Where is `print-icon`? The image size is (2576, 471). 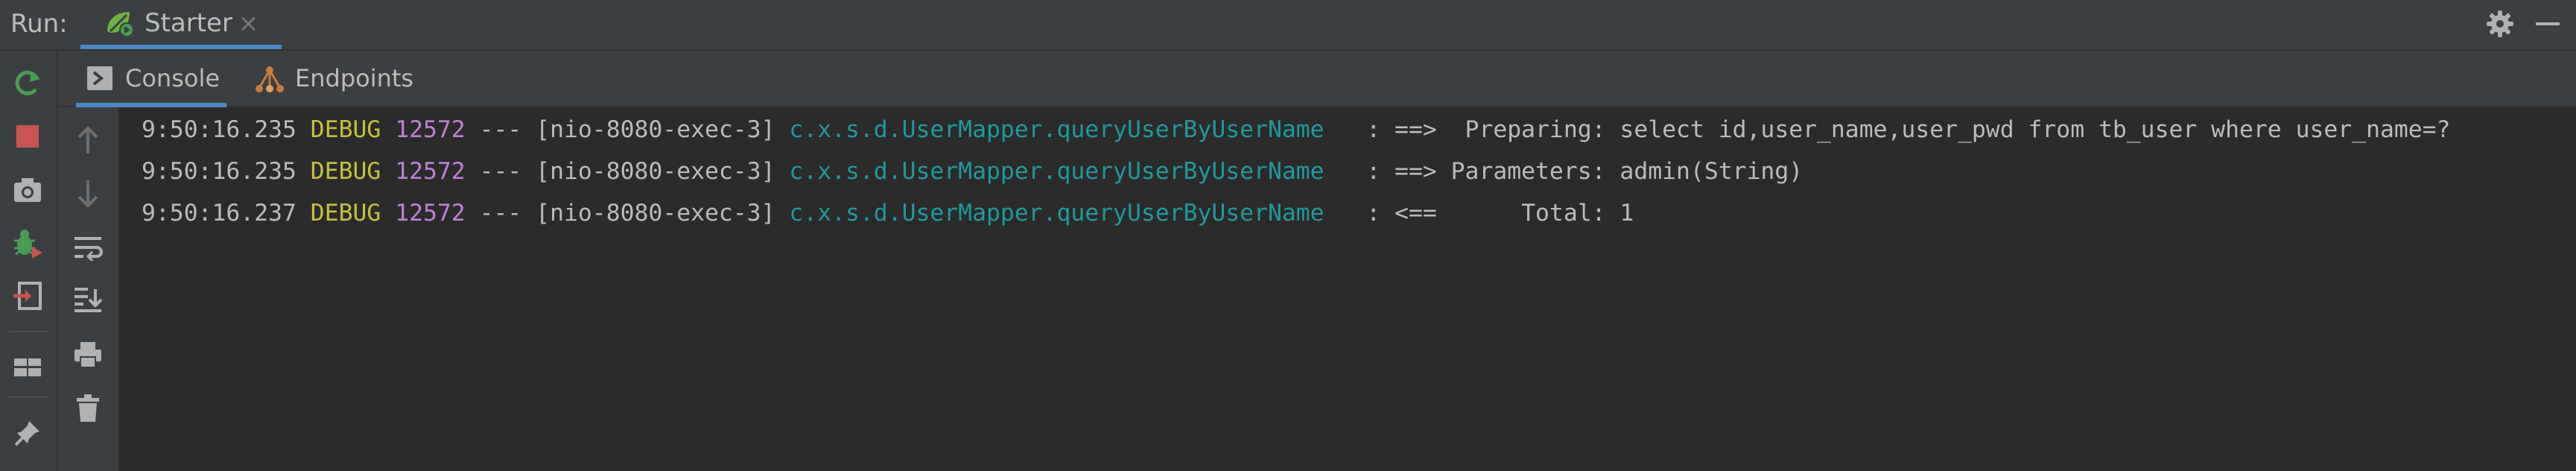
print-icon is located at coordinates (88, 354).